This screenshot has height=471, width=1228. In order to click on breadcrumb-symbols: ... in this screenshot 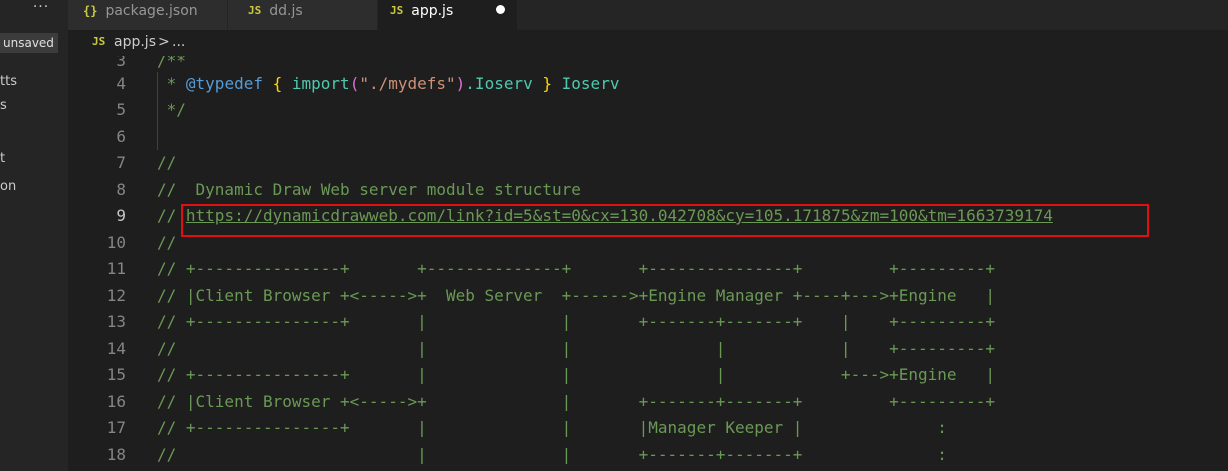, I will do `click(178, 42)`.